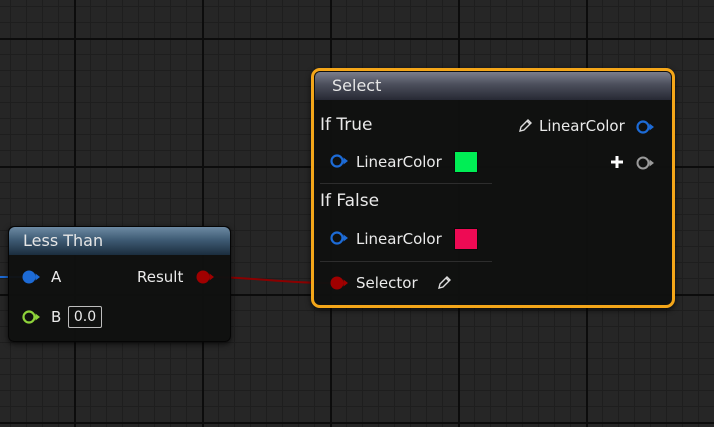 This screenshot has width=714, height=427. What do you see at coordinates (340, 283) in the screenshot?
I see `selector-pin-icon` at bounding box center [340, 283].